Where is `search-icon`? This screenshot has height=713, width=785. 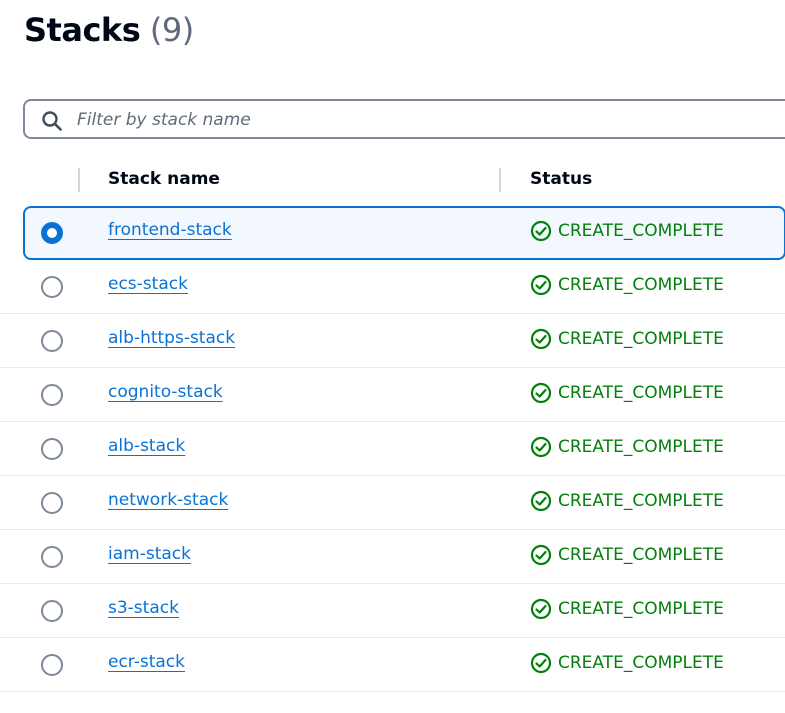 search-icon is located at coordinates (52, 121).